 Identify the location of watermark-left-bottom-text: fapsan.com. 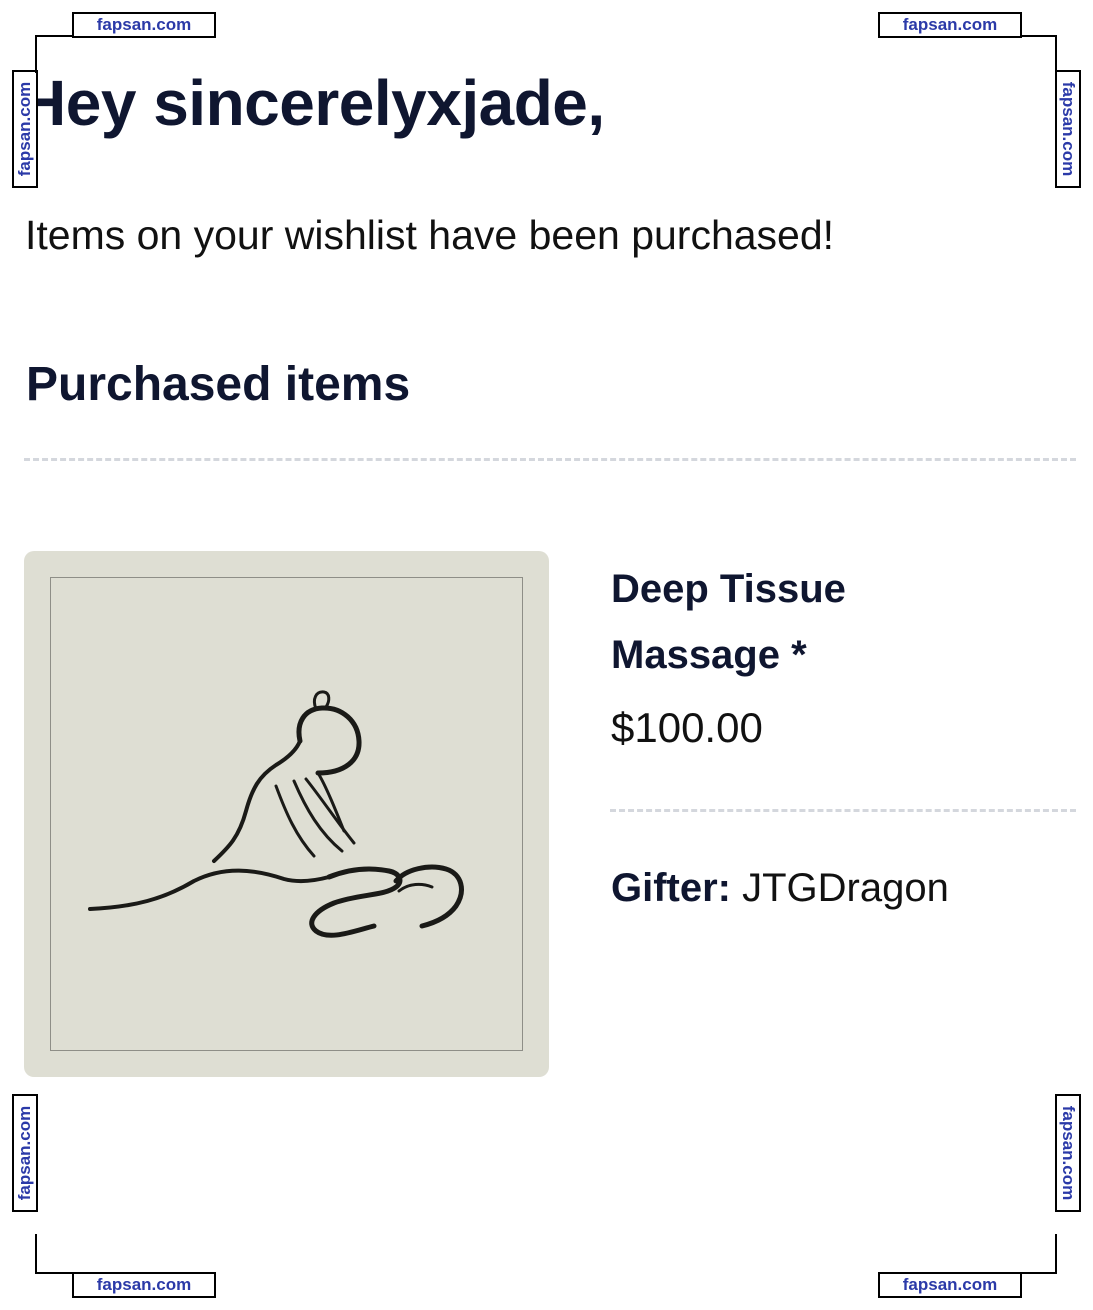
(24, 1153).